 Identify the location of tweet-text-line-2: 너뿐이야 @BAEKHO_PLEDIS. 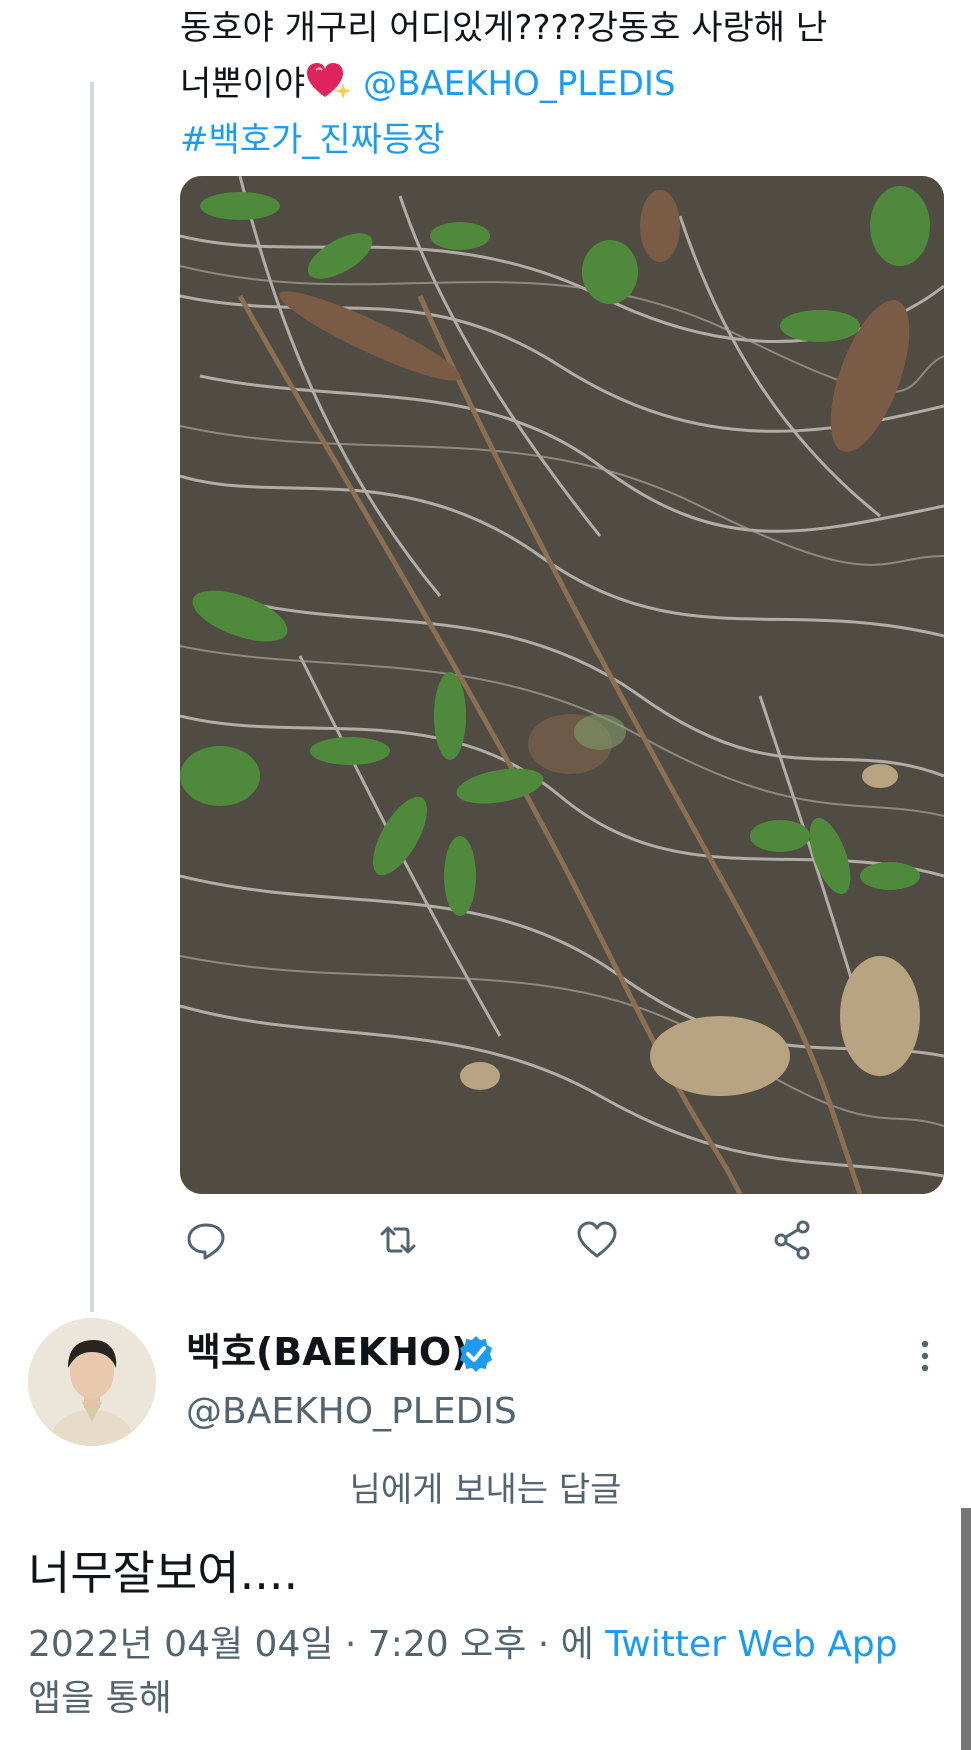
(560, 84).